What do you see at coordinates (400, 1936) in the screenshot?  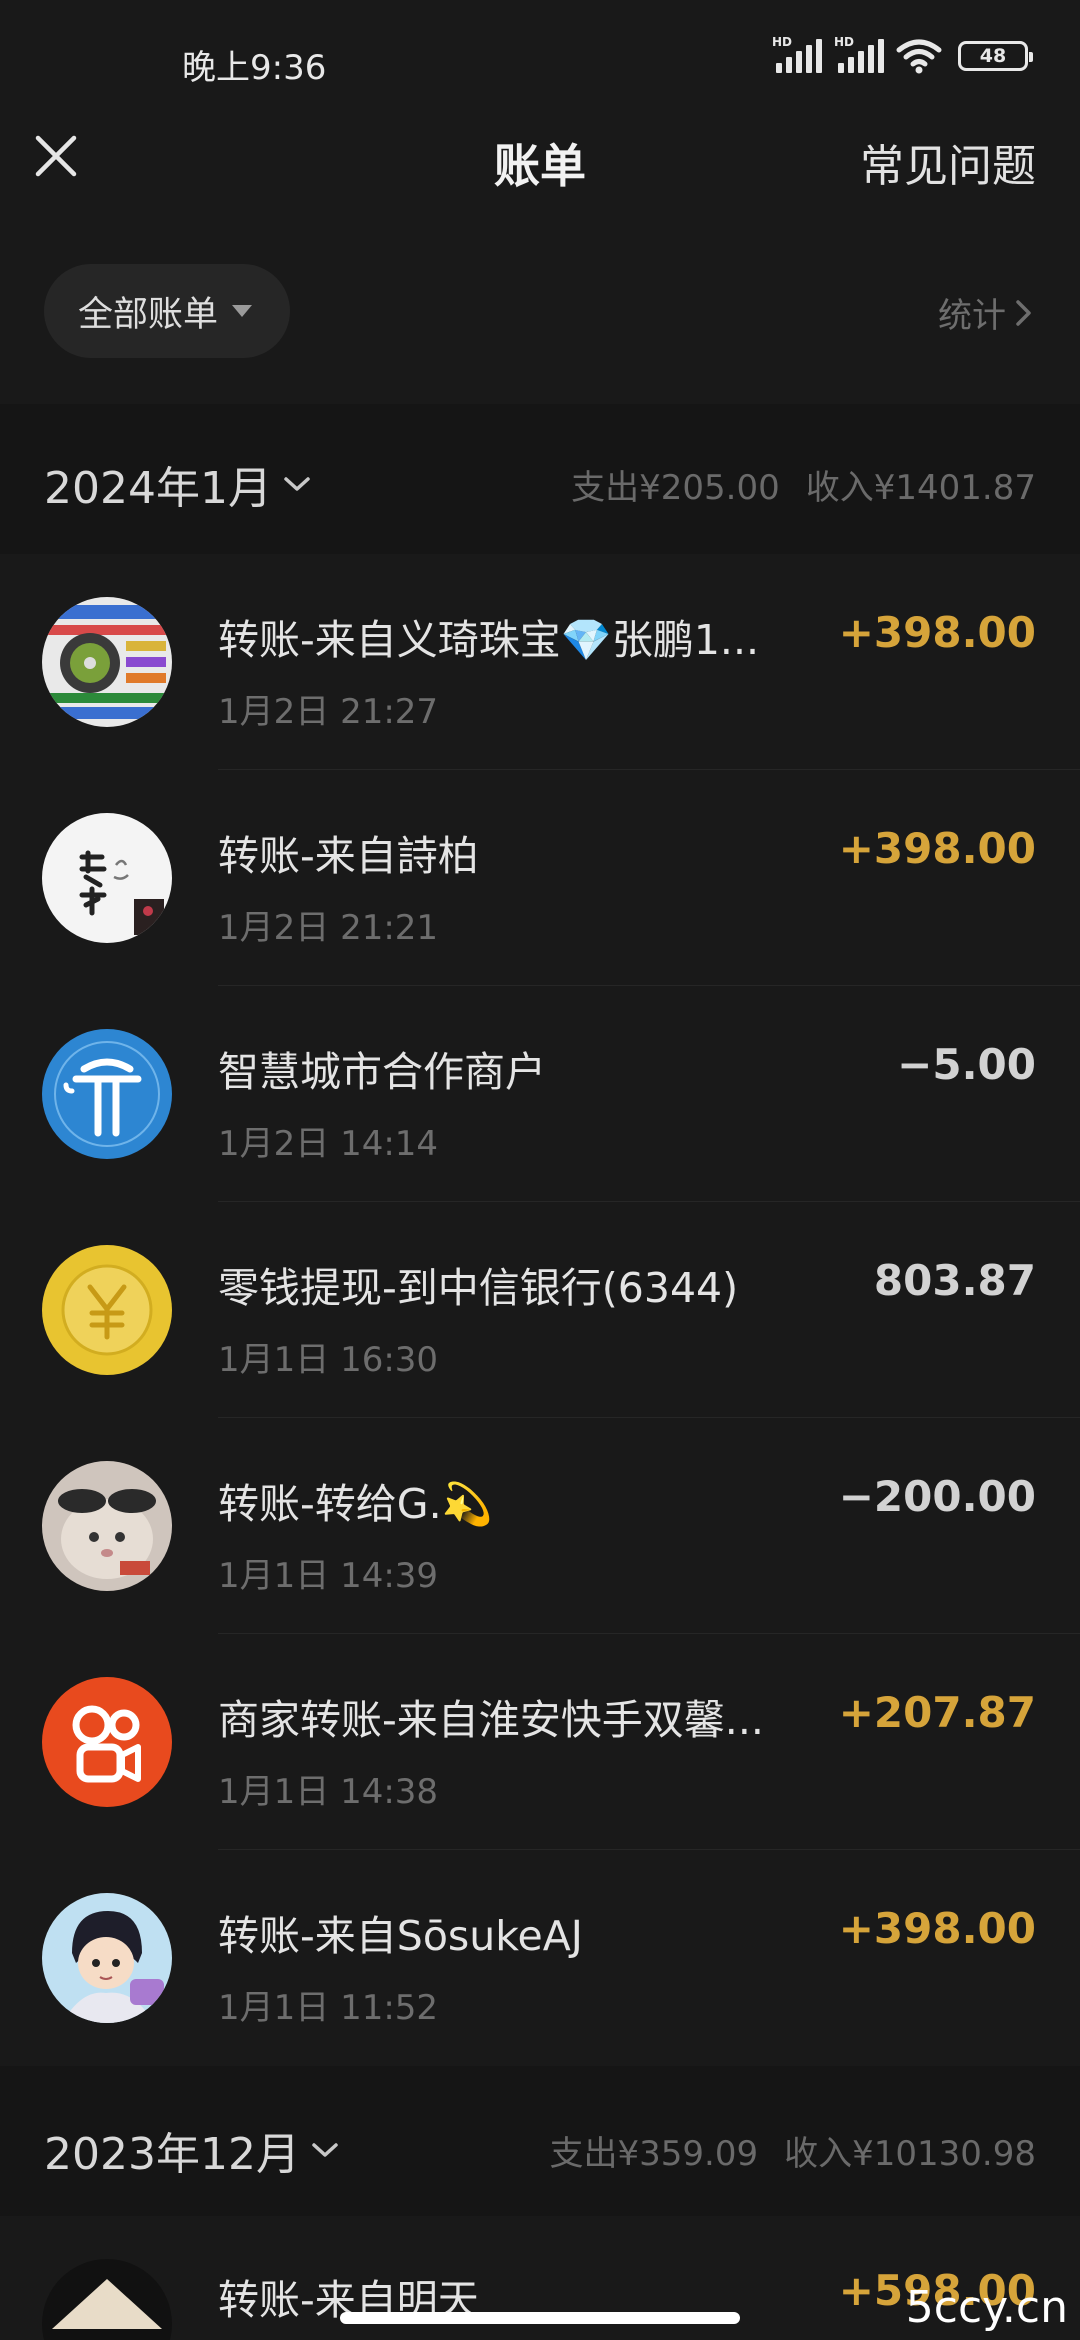 I see `transaction-title: 转账-来自SōsukeAJ` at bounding box center [400, 1936].